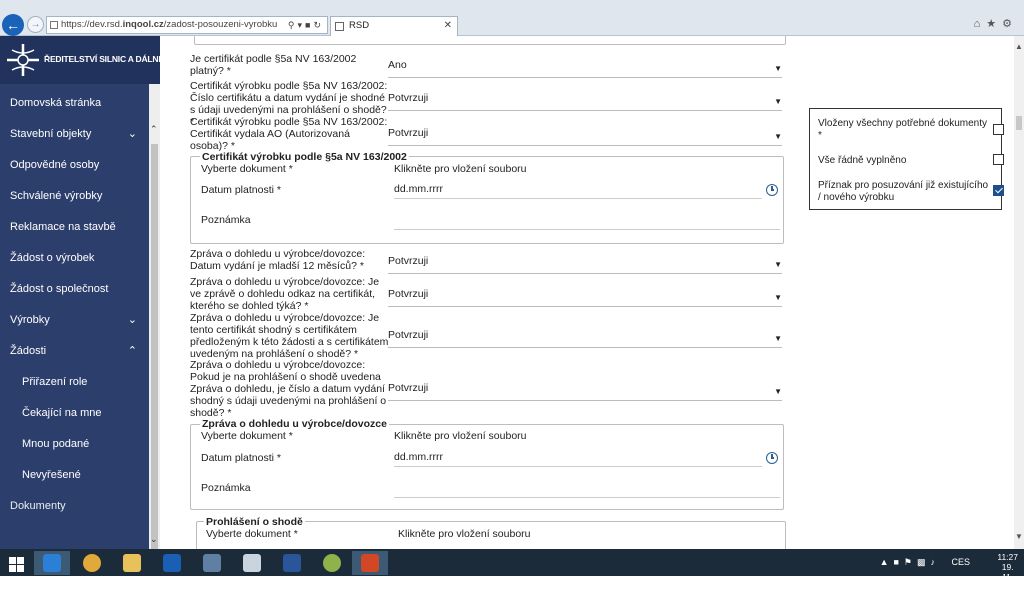 This screenshot has width=1024, height=592. I want to click on taskbar-app-explorer, so click(132, 563).